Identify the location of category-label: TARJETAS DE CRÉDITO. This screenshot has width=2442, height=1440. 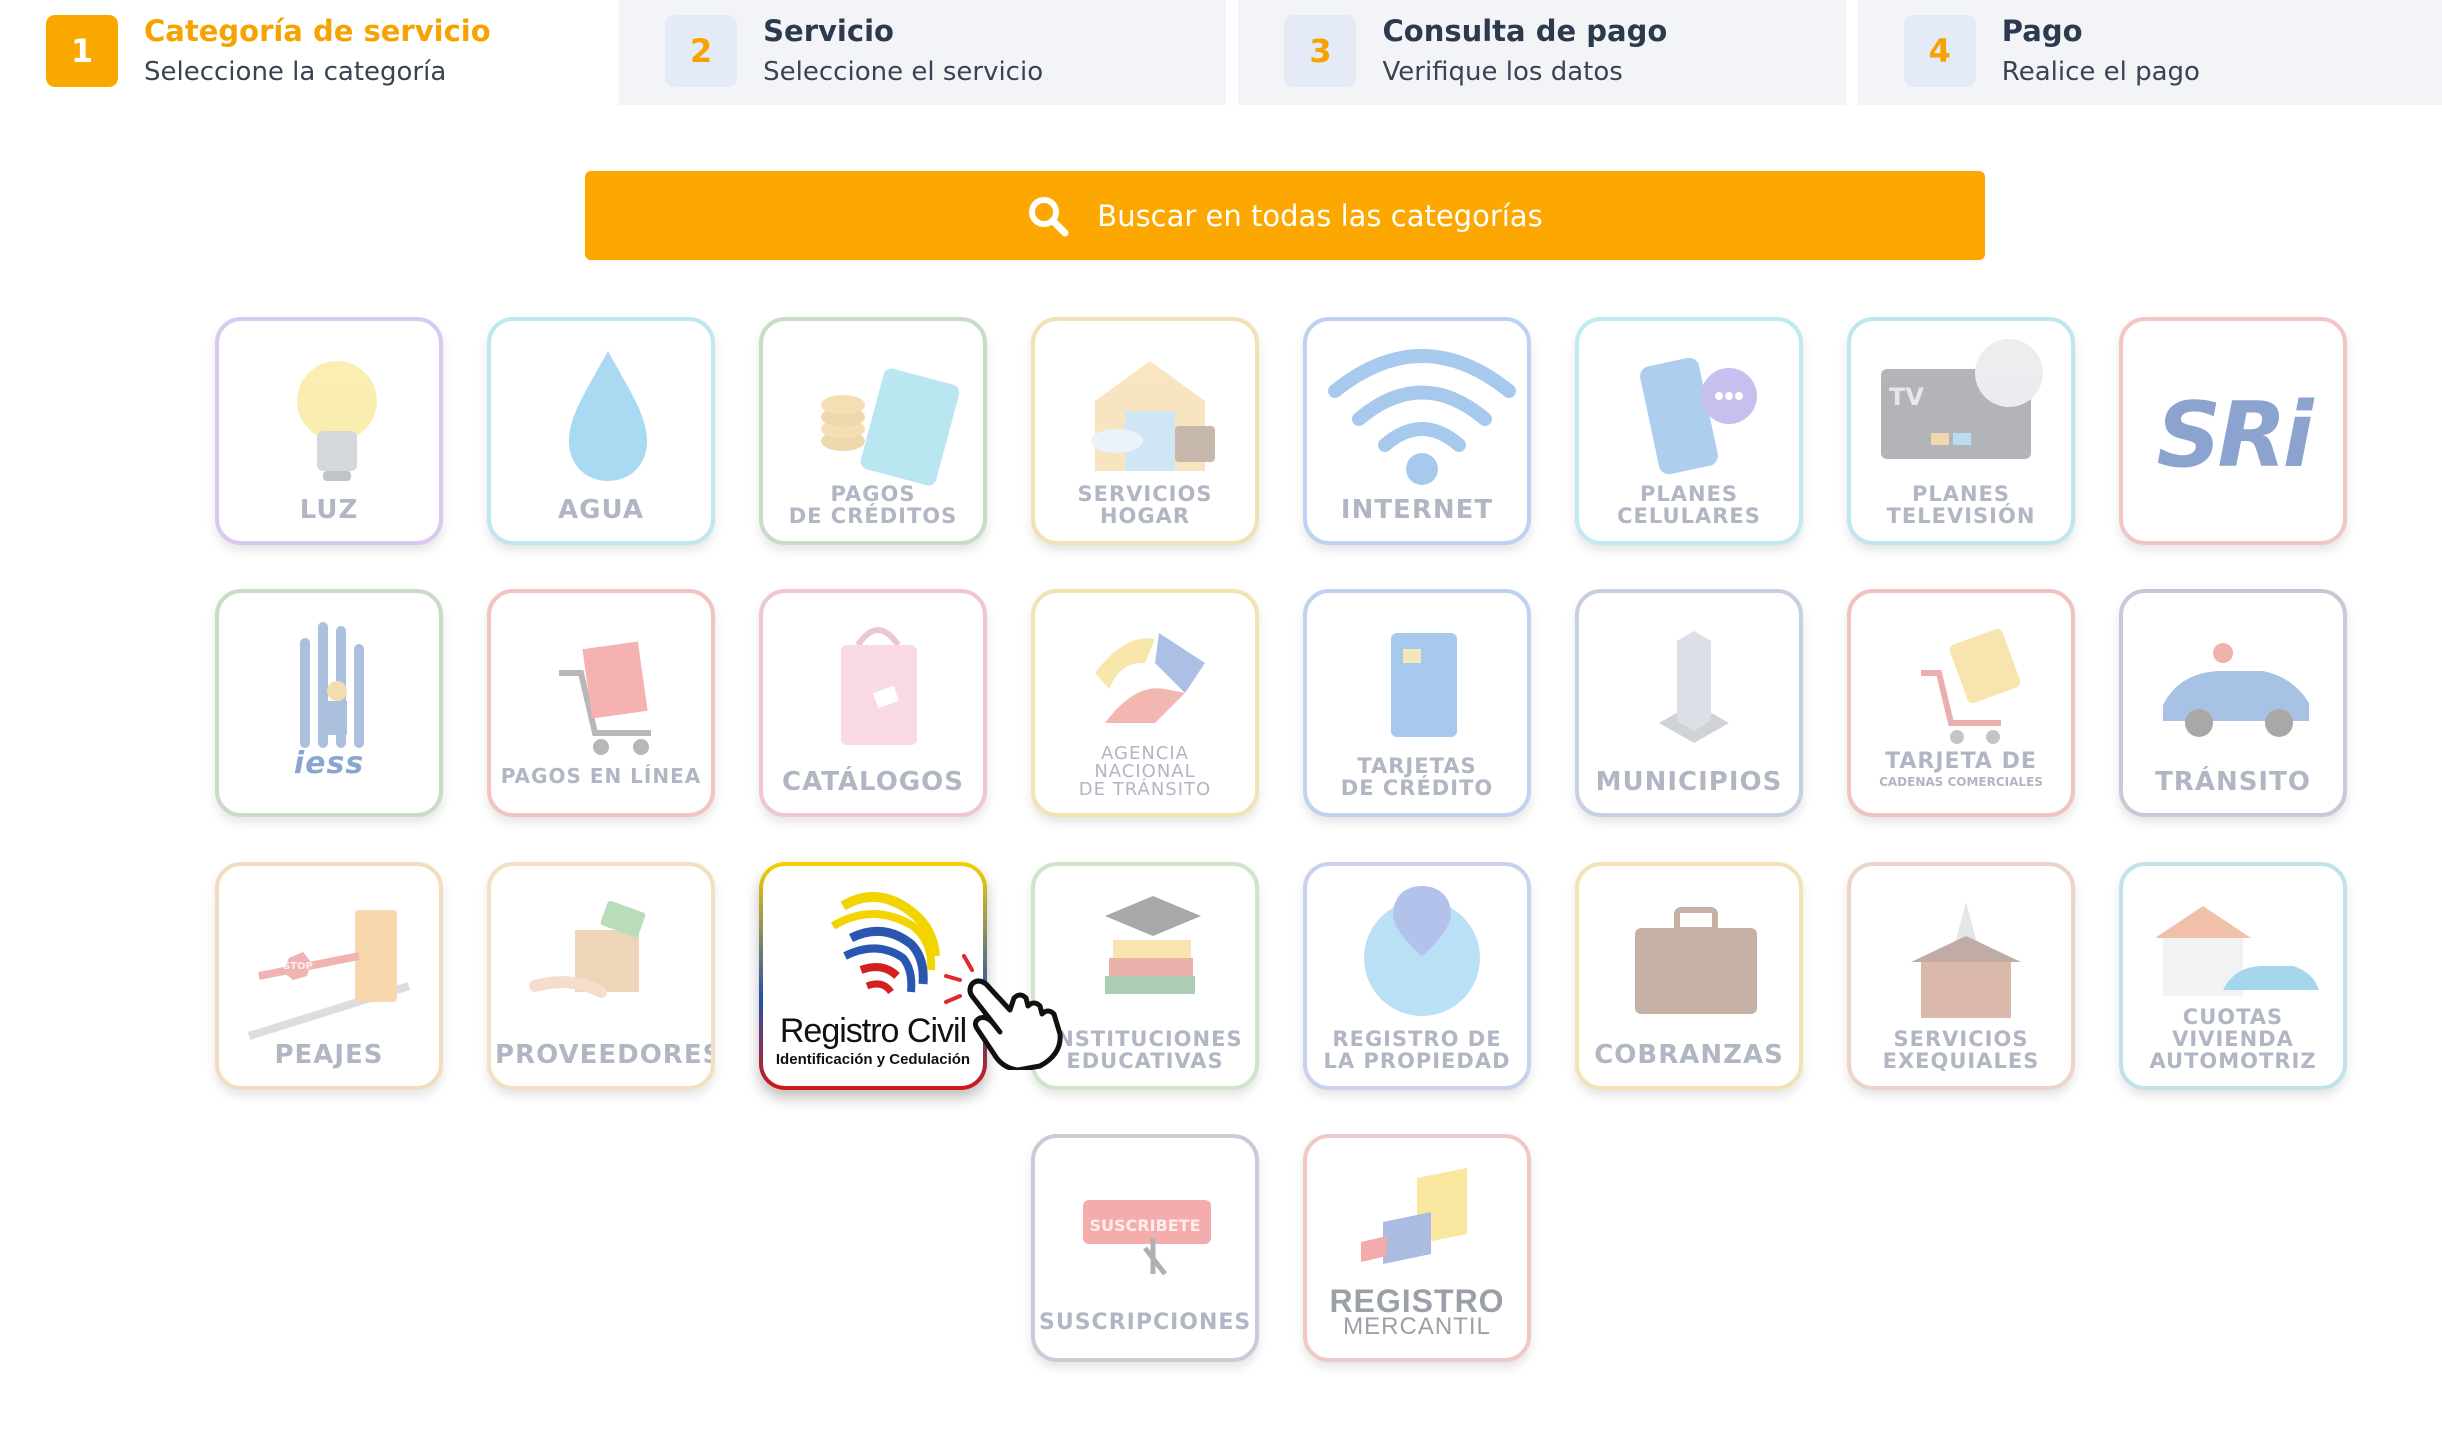
(1417, 777).